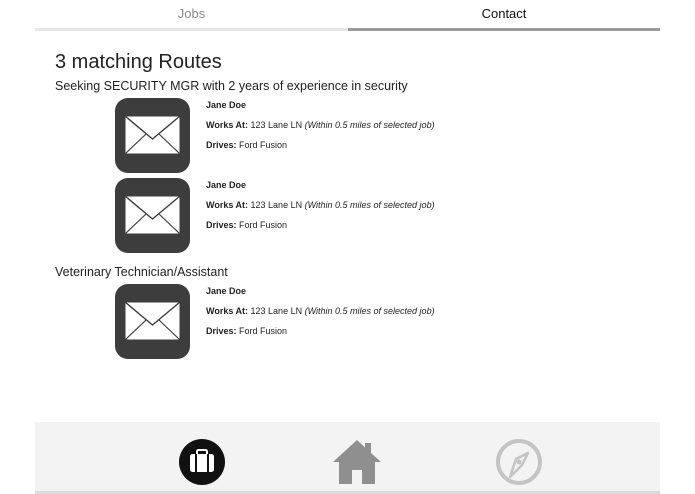 The width and height of the screenshot is (695, 494). I want to click on home-icon, so click(357, 462).